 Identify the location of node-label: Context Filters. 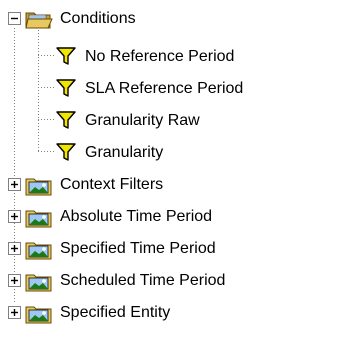
(112, 184).